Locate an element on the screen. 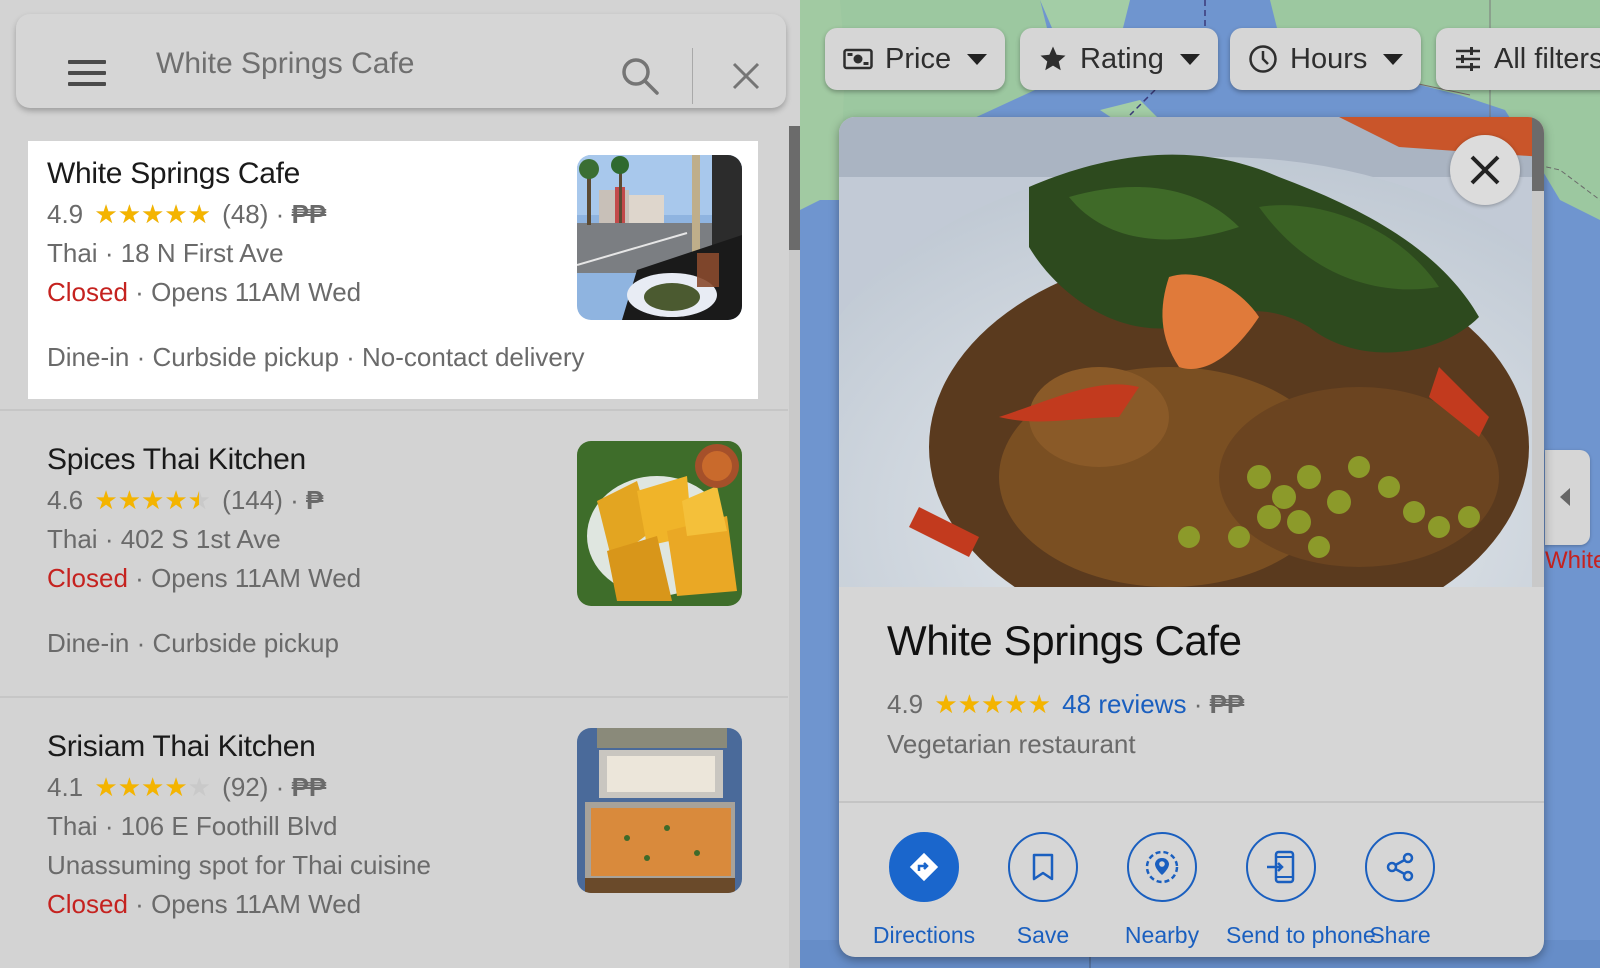 This screenshot has width=1600, height=968. send-to-phone-icon is located at coordinates (1281, 867).